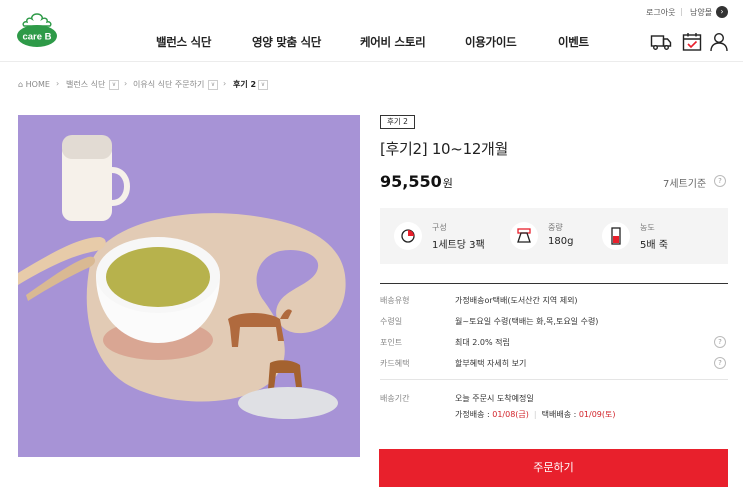  I want to click on spec-weight-label: 중량, so click(555, 227).